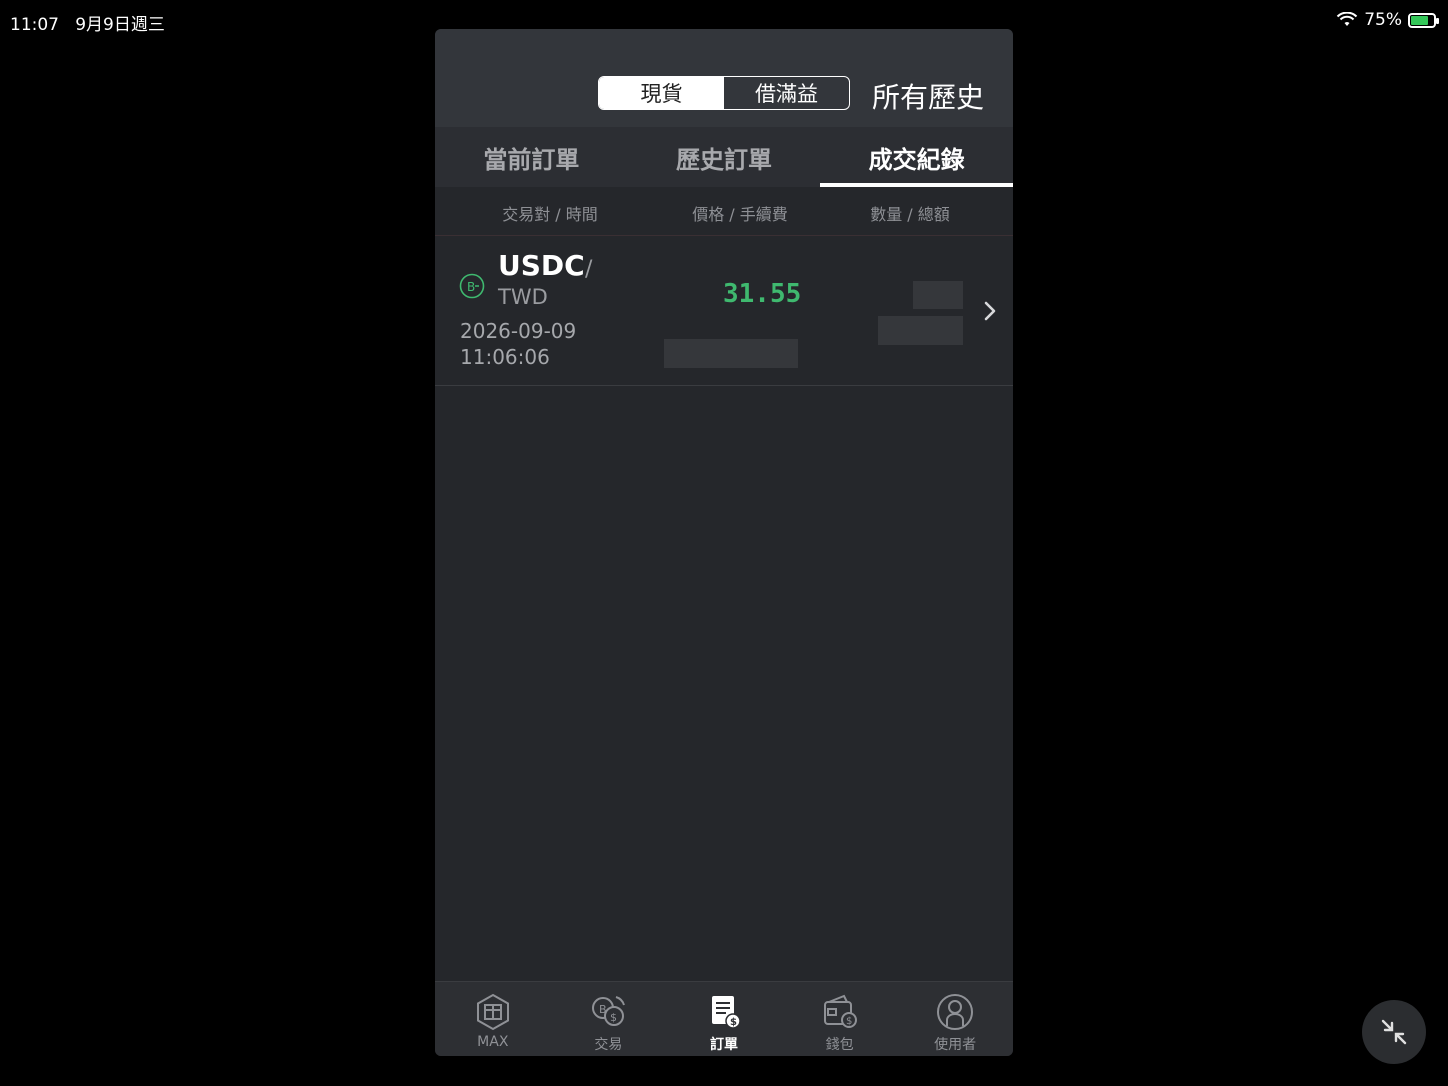  I want to click on order-tabs: 當前訂單 歷史訂單 成交紀錄, so click(724, 157).